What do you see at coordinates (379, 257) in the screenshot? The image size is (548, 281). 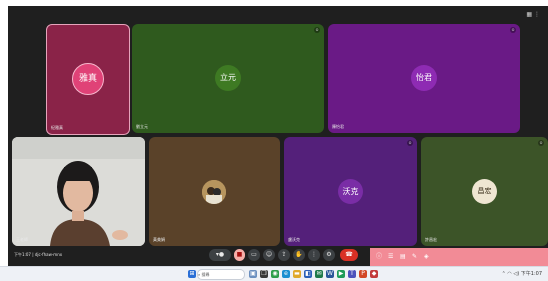 I see `info-icon: ⓘ` at bounding box center [379, 257].